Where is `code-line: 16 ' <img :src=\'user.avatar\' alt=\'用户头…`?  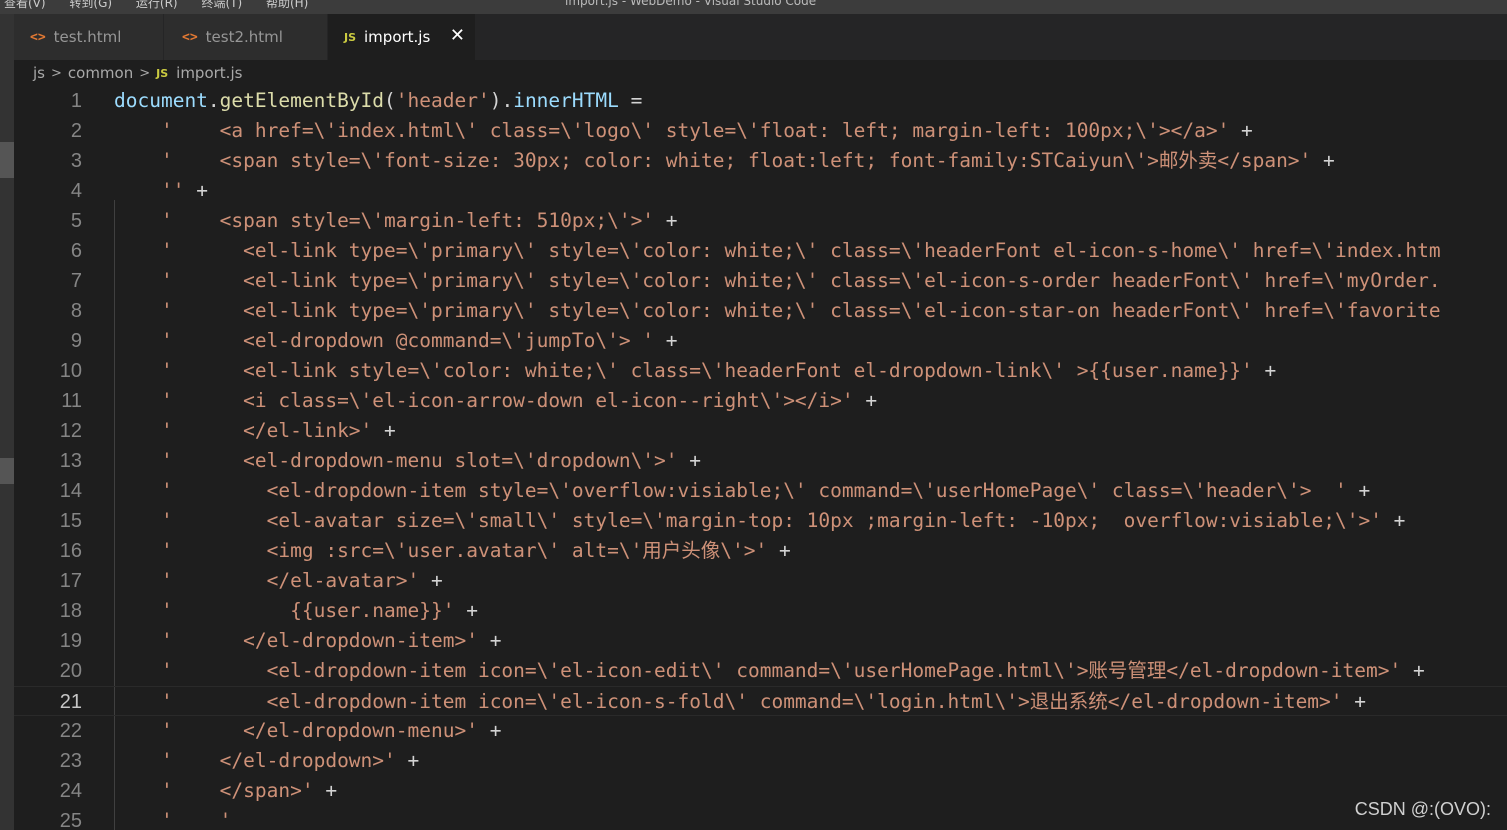 code-line: 16 ' <img :src=\'user.avatar\' alt=\'用户头… is located at coordinates (760, 551).